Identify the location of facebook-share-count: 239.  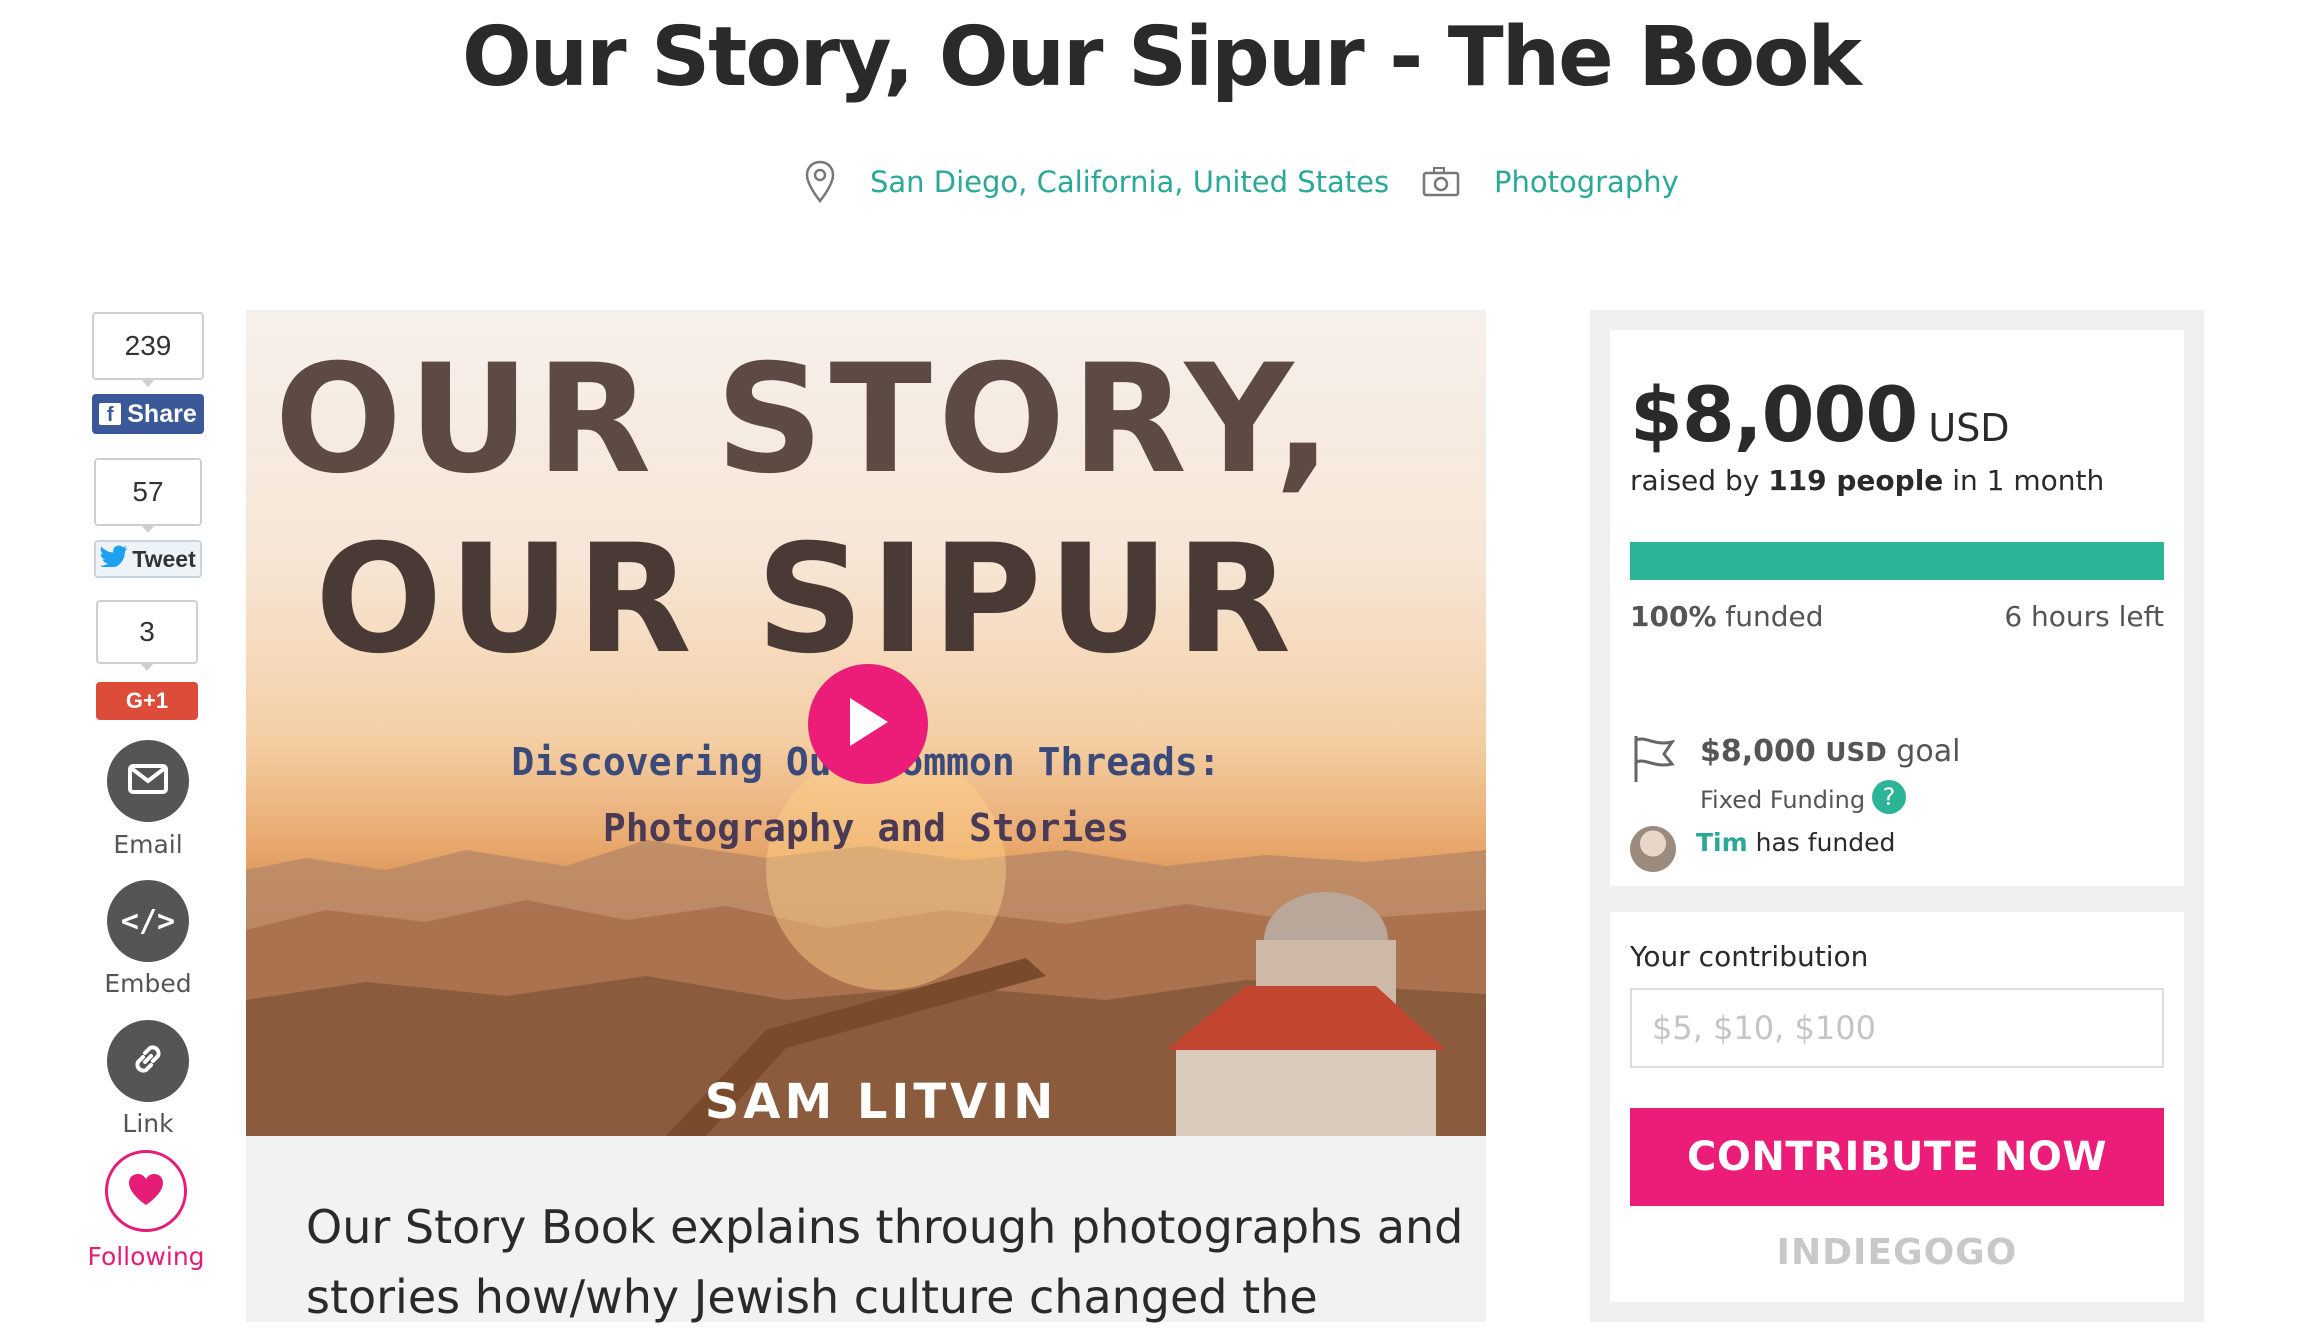
(148, 349).